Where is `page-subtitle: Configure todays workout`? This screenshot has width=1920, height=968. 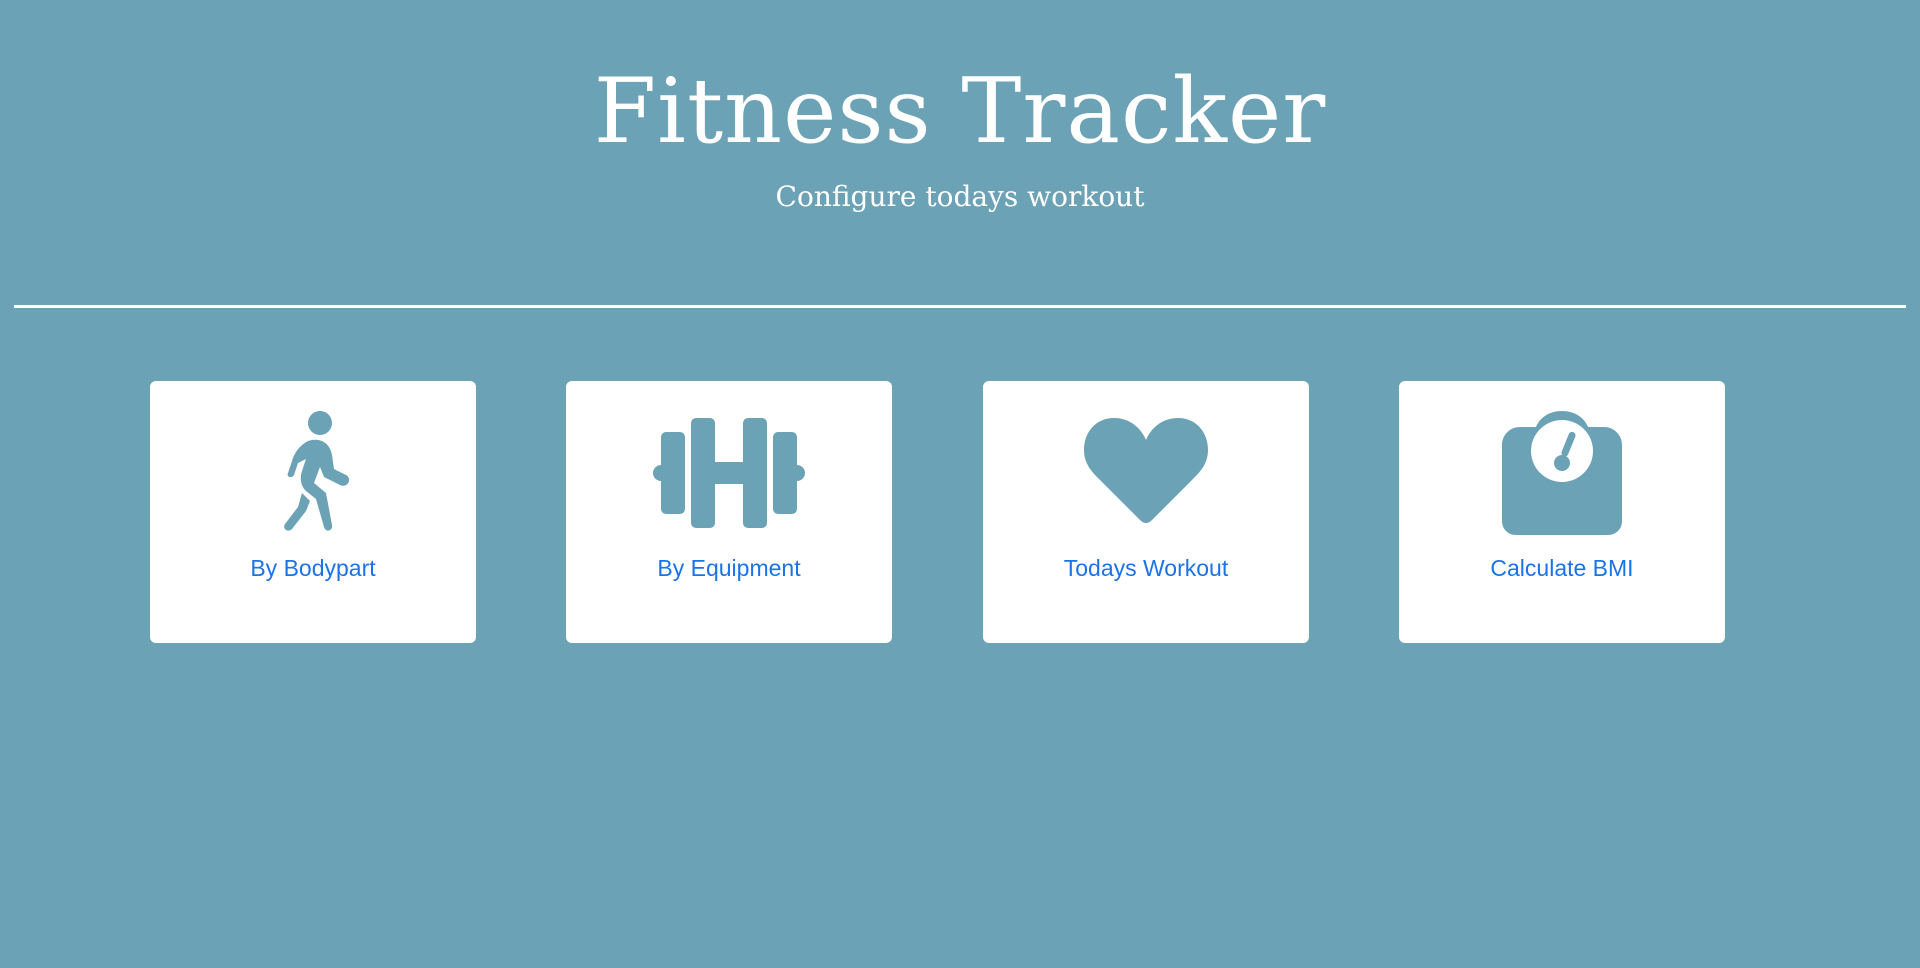
page-subtitle: Configure todays workout is located at coordinates (960, 196).